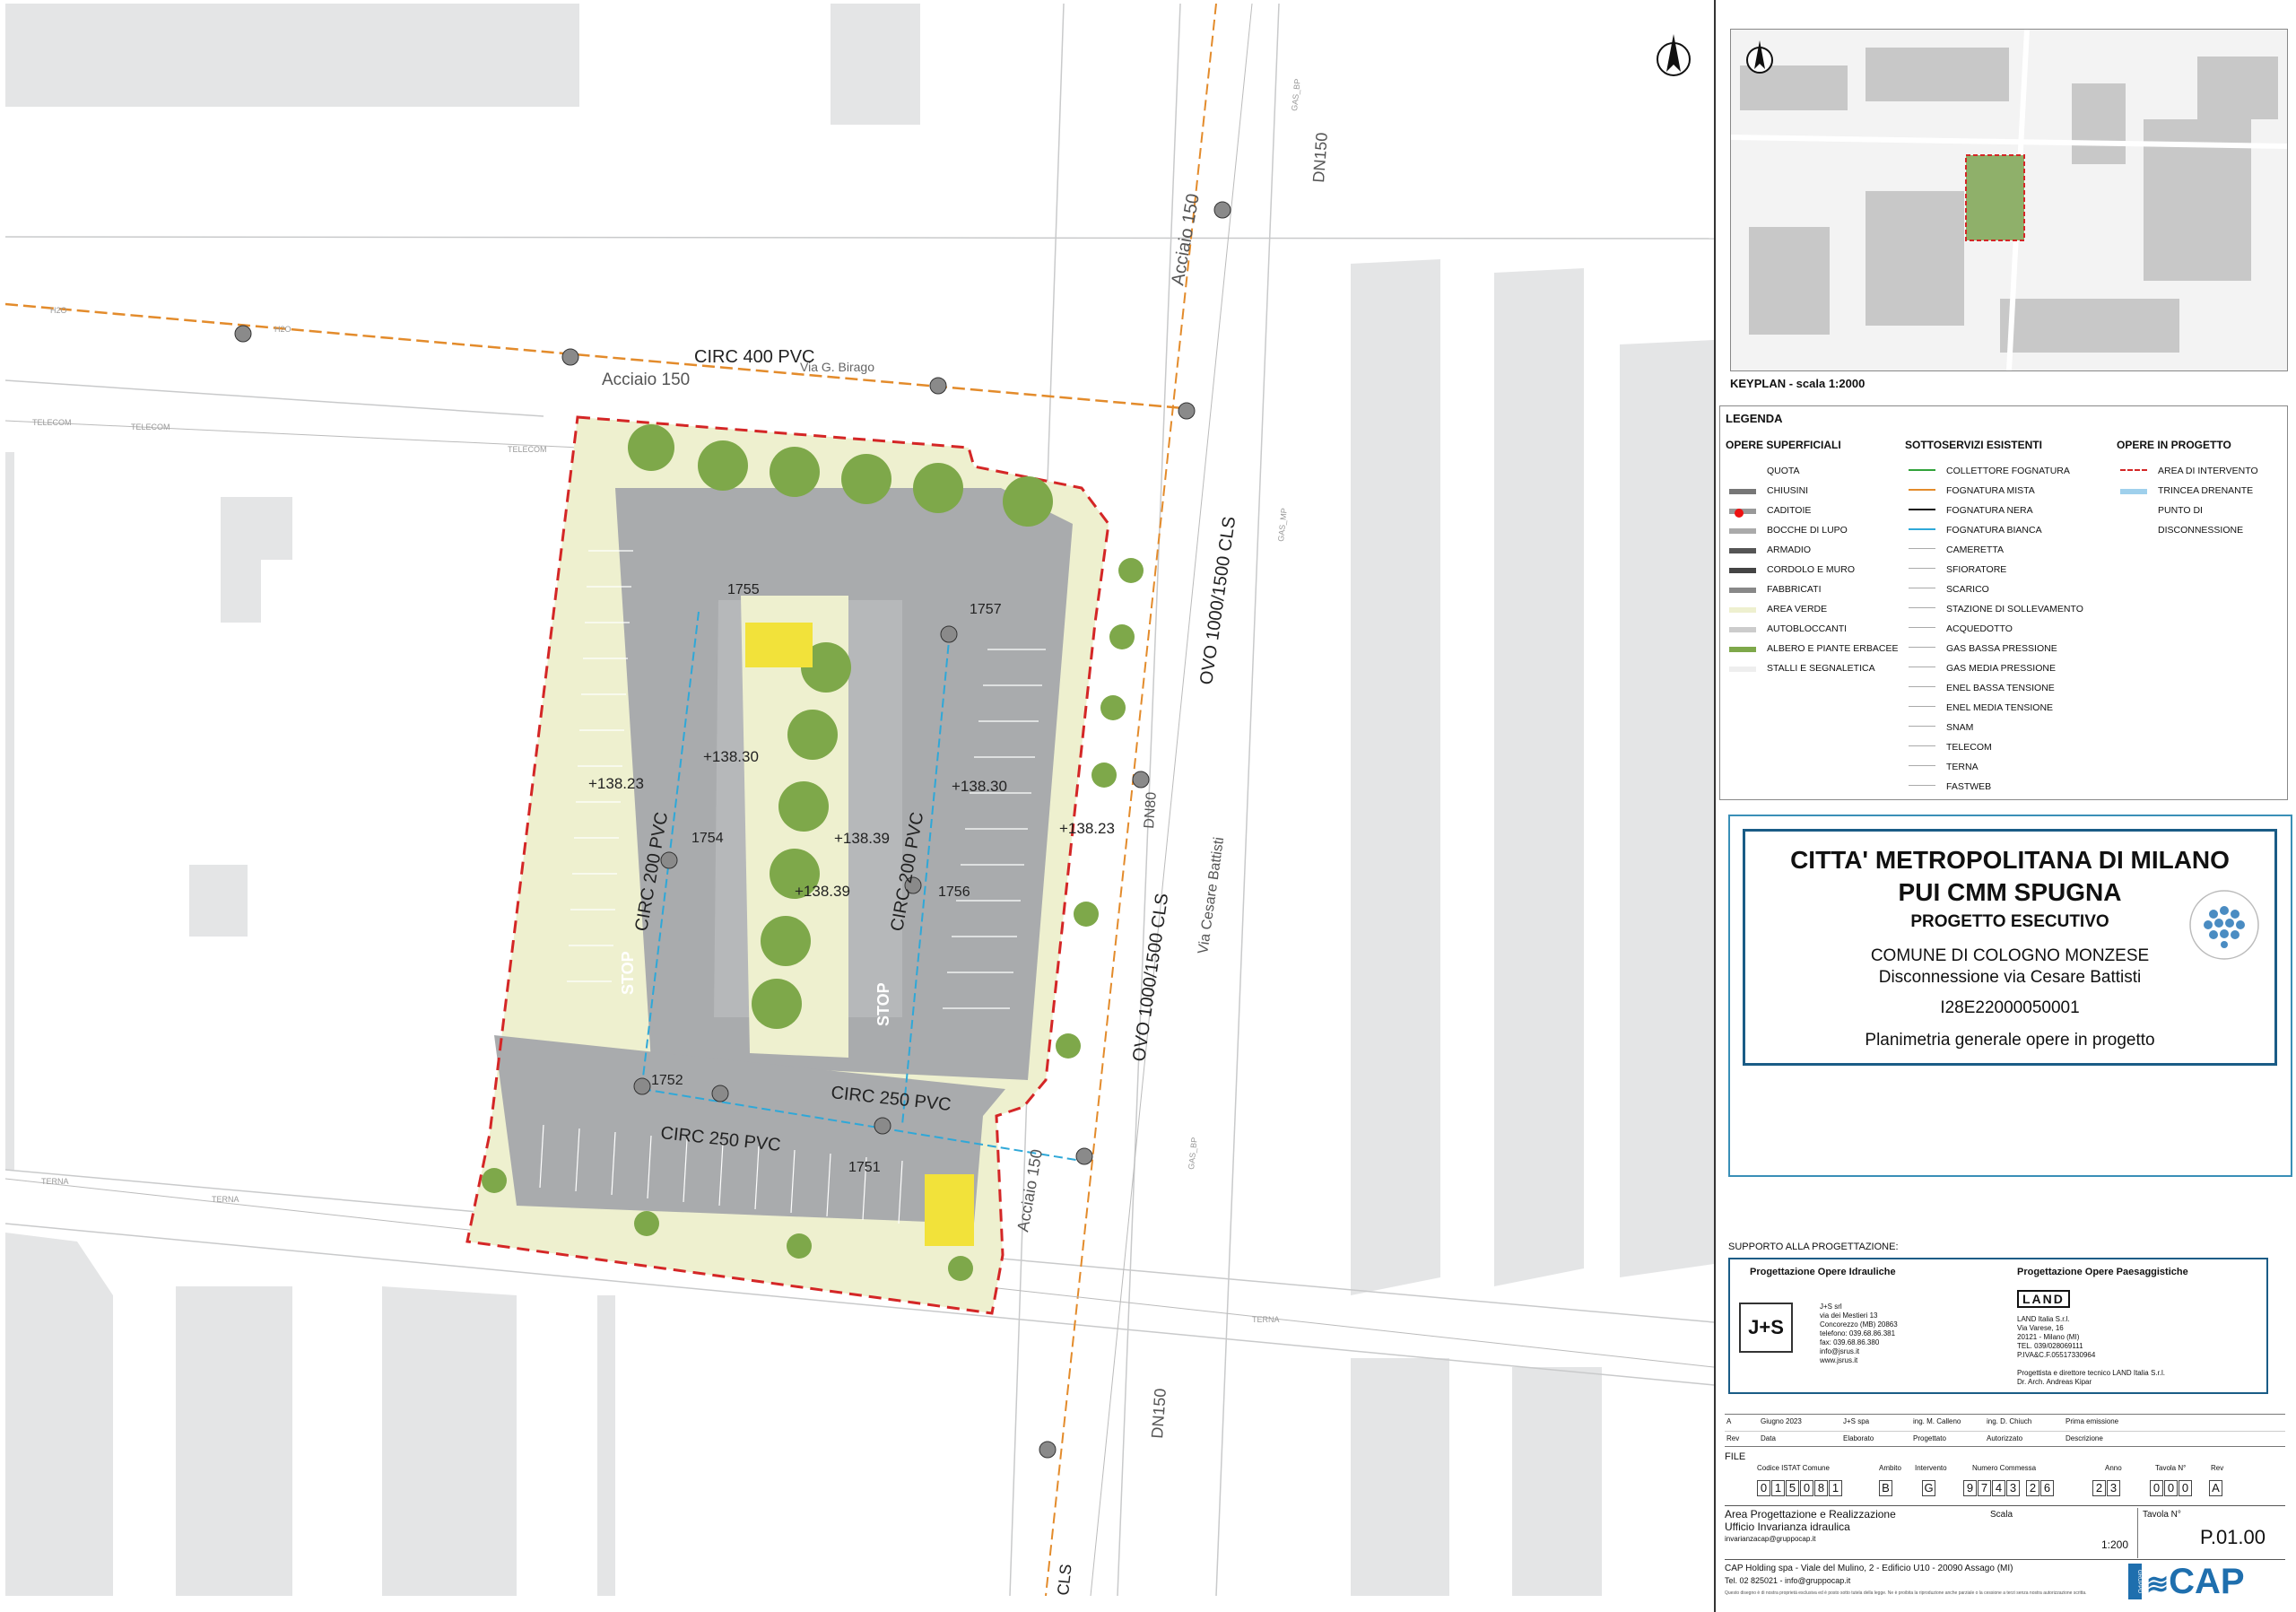 The height and width of the screenshot is (1612, 2296). What do you see at coordinates (1975, 550) in the screenshot?
I see `legend-item: CAMERETTA` at bounding box center [1975, 550].